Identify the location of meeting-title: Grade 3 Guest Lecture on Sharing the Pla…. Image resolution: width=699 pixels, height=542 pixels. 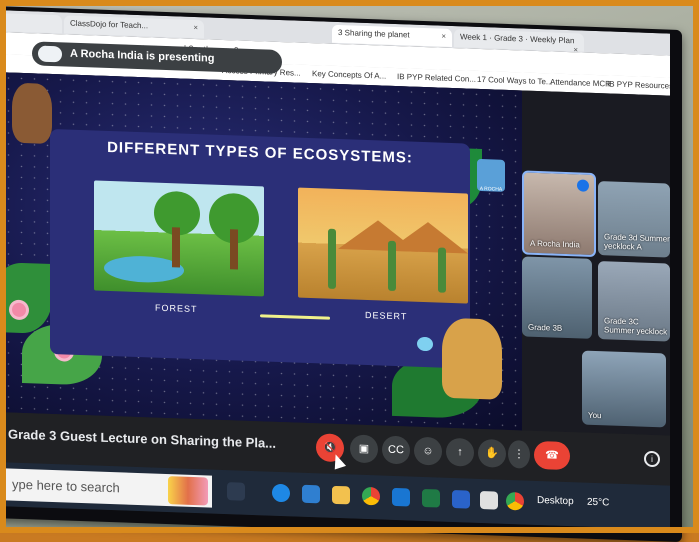
(142, 438).